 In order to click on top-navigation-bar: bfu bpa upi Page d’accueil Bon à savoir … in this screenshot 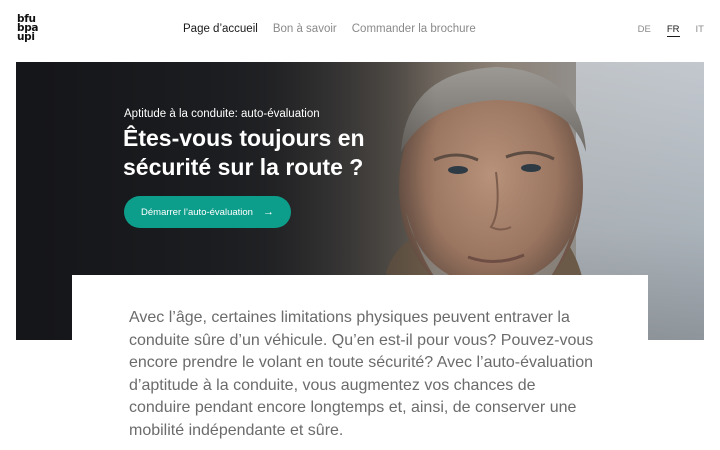, I will do `click(360, 31)`.